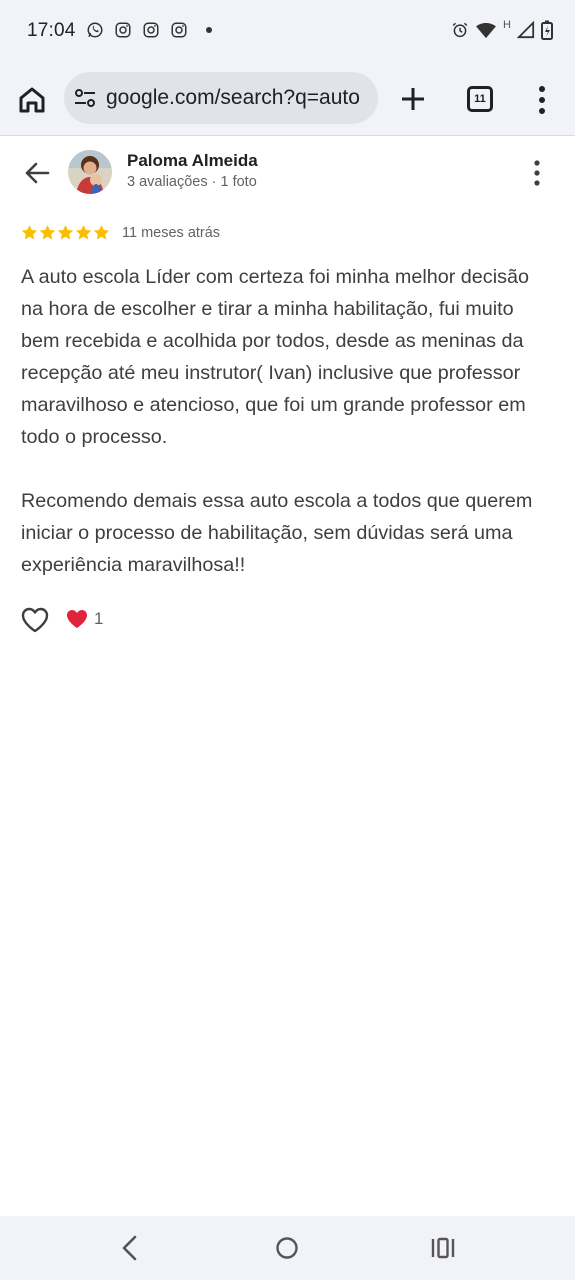 The width and height of the screenshot is (575, 1280). What do you see at coordinates (486, 31) in the screenshot?
I see `wifi-icon` at bounding box center [486, 31].